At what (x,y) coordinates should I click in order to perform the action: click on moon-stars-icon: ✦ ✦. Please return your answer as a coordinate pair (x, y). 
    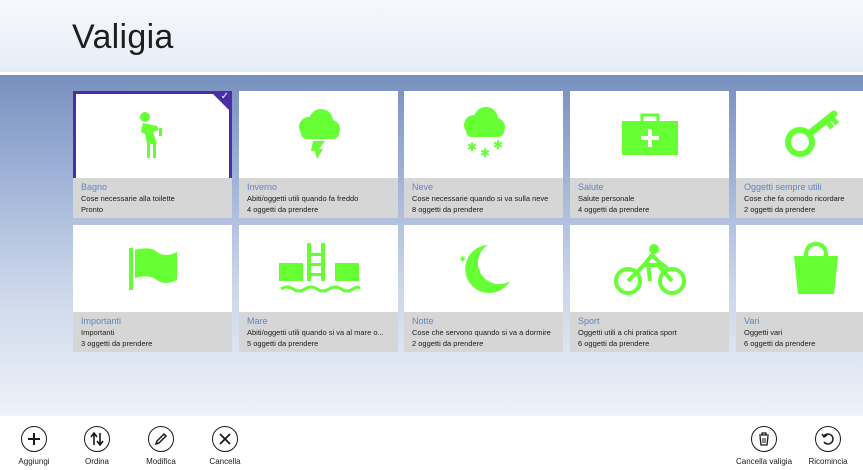
    Looking at the image, I should click on (483, 269).